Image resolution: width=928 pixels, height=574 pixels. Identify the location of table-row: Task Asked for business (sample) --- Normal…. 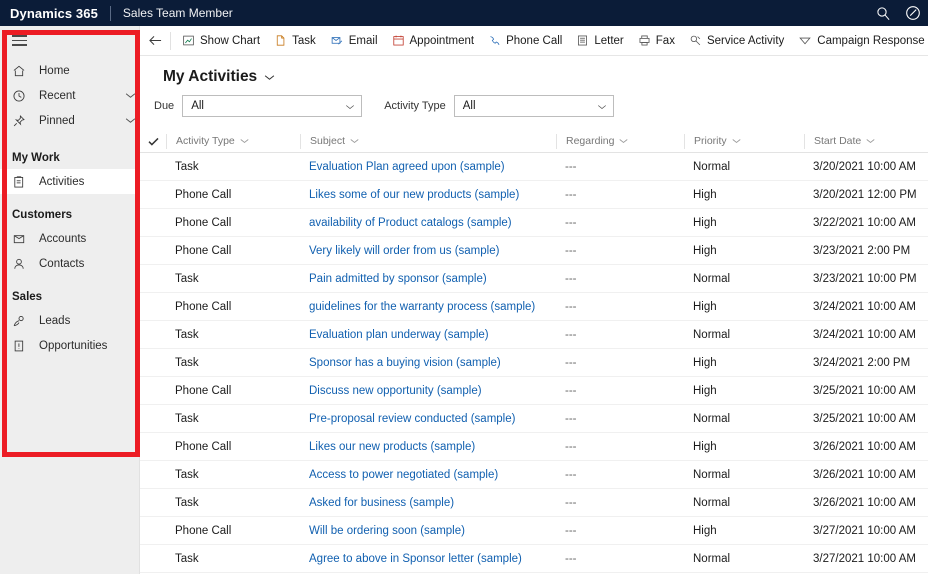
(534, 503).